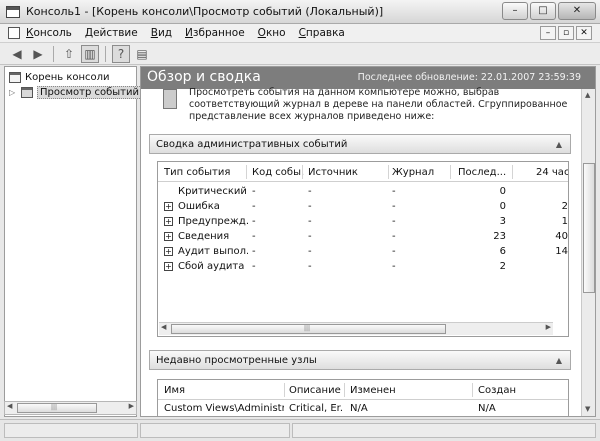 The height and width of the screenshot is (441, 600). Describe the element at coordinates (13, 92) in the screenshot. I see `expand-arrow-icon: ▷` at that location.